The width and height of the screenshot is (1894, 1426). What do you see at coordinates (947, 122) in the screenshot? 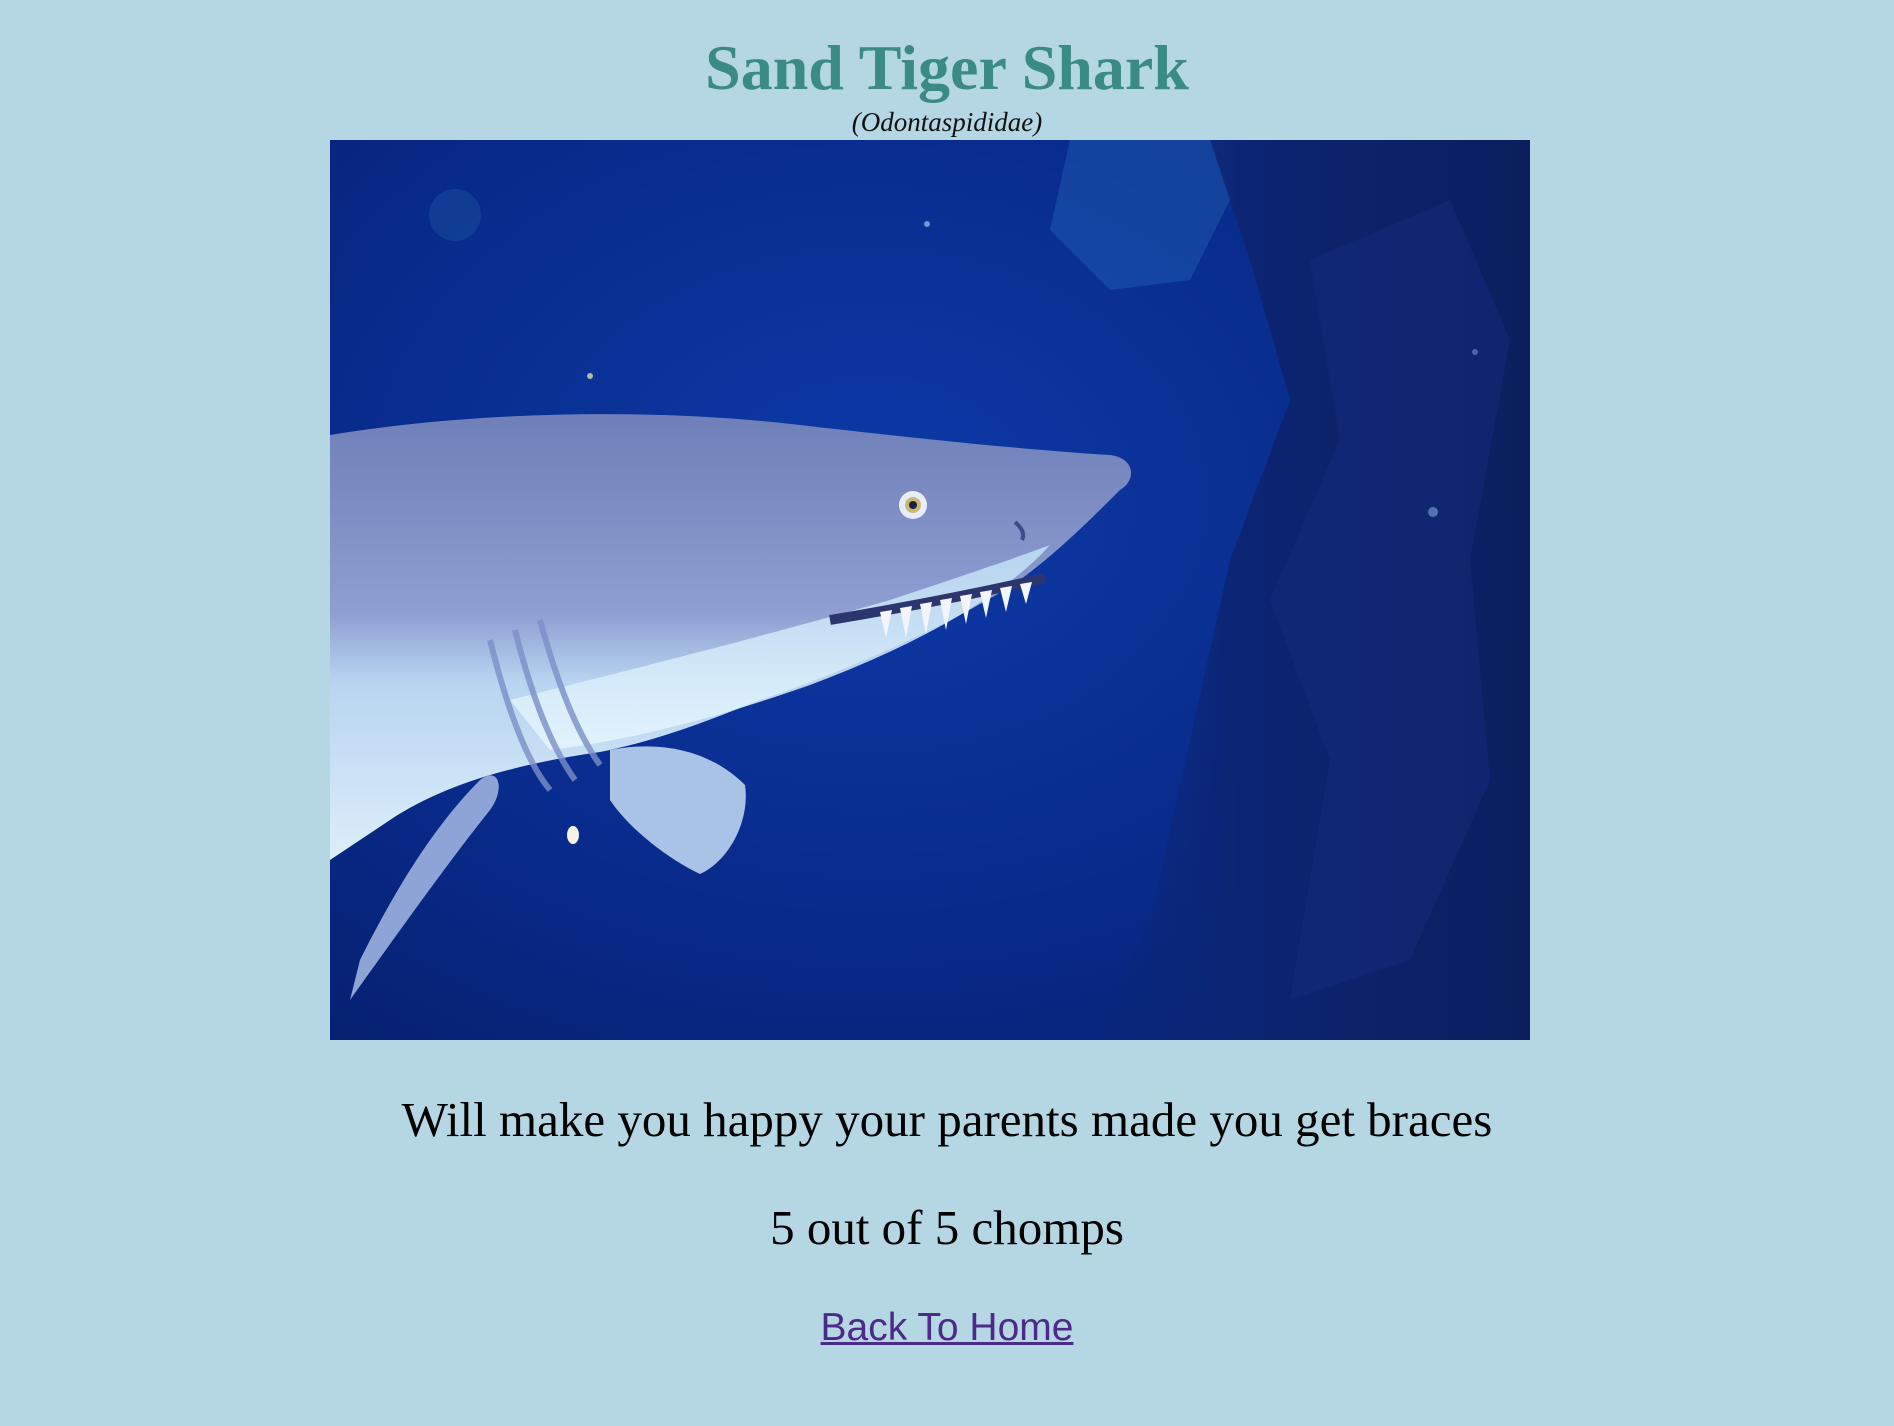
I see `scientific-name: (Odontaspididae)` at bounding box center [947, 122].